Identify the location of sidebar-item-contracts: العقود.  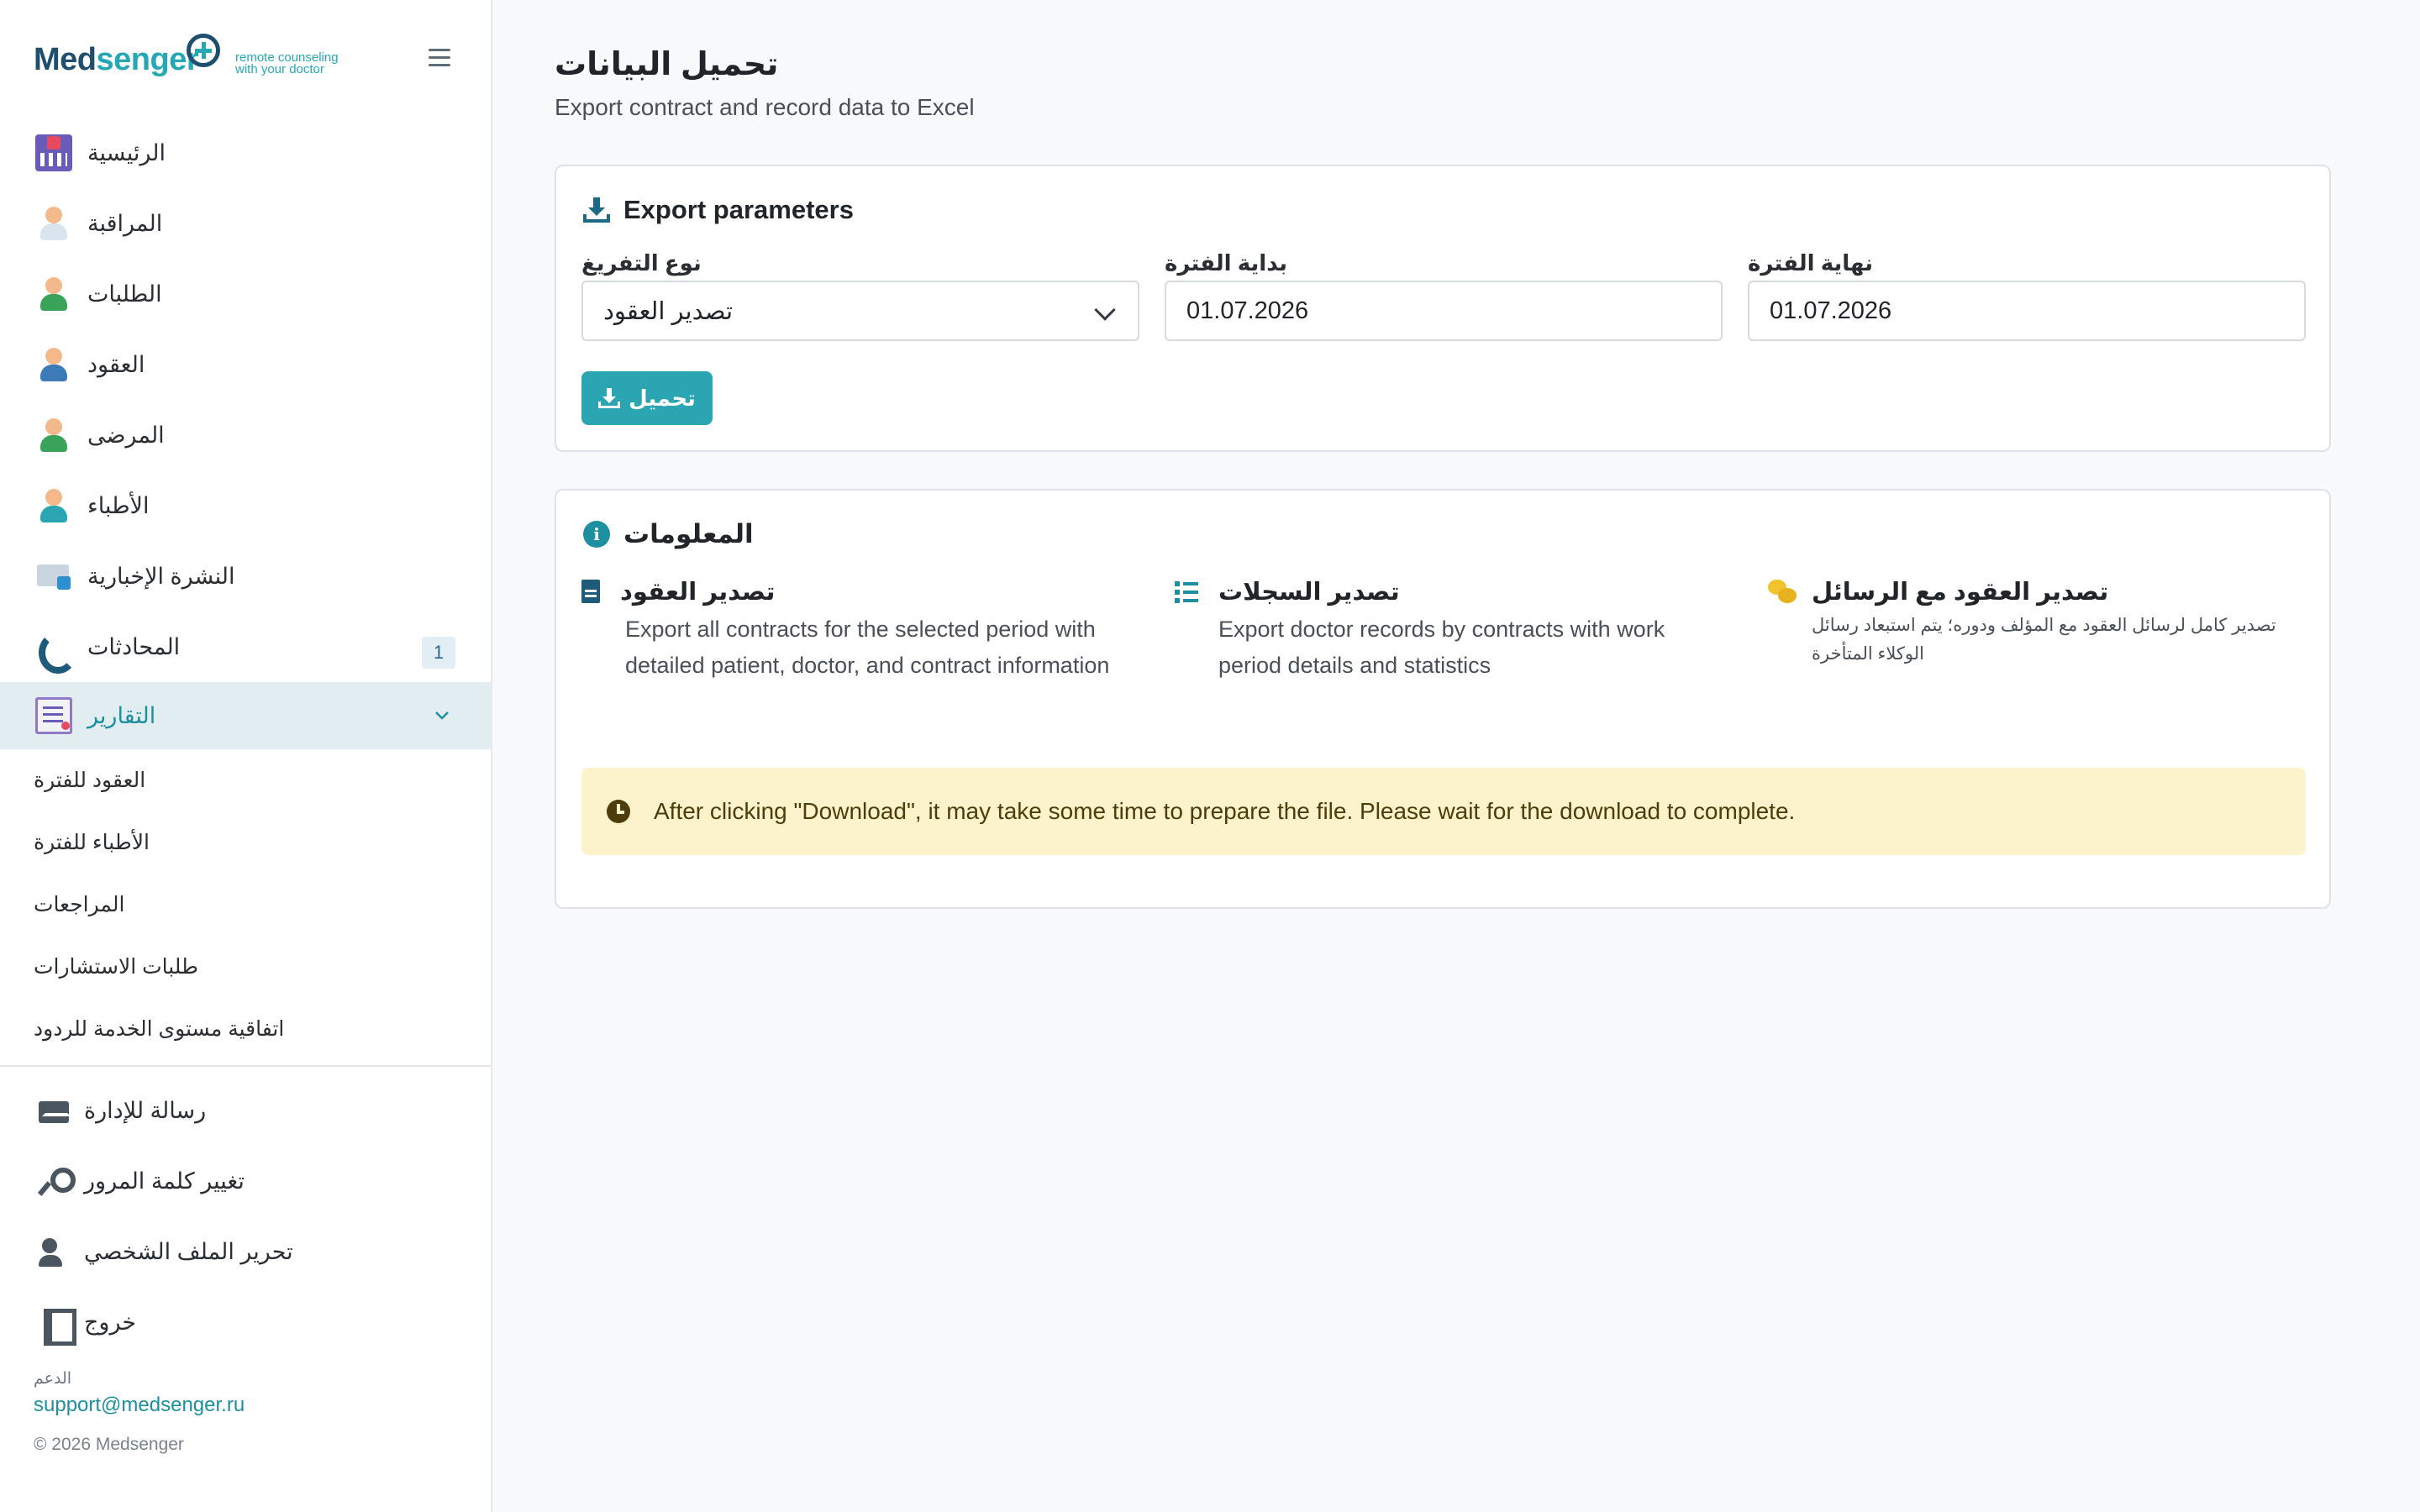
(246, 364).